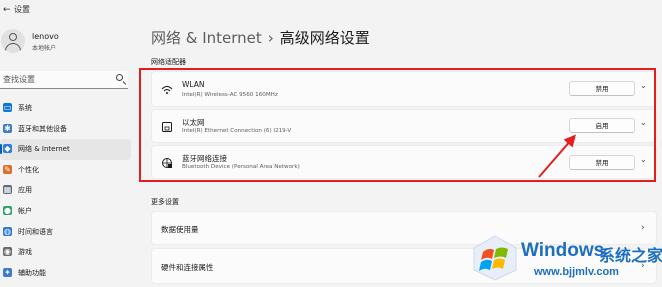  What do you see at coordinates (22, 9) in the screenshot?
I see `window-title: 设置` at bounding box center [22, 9].